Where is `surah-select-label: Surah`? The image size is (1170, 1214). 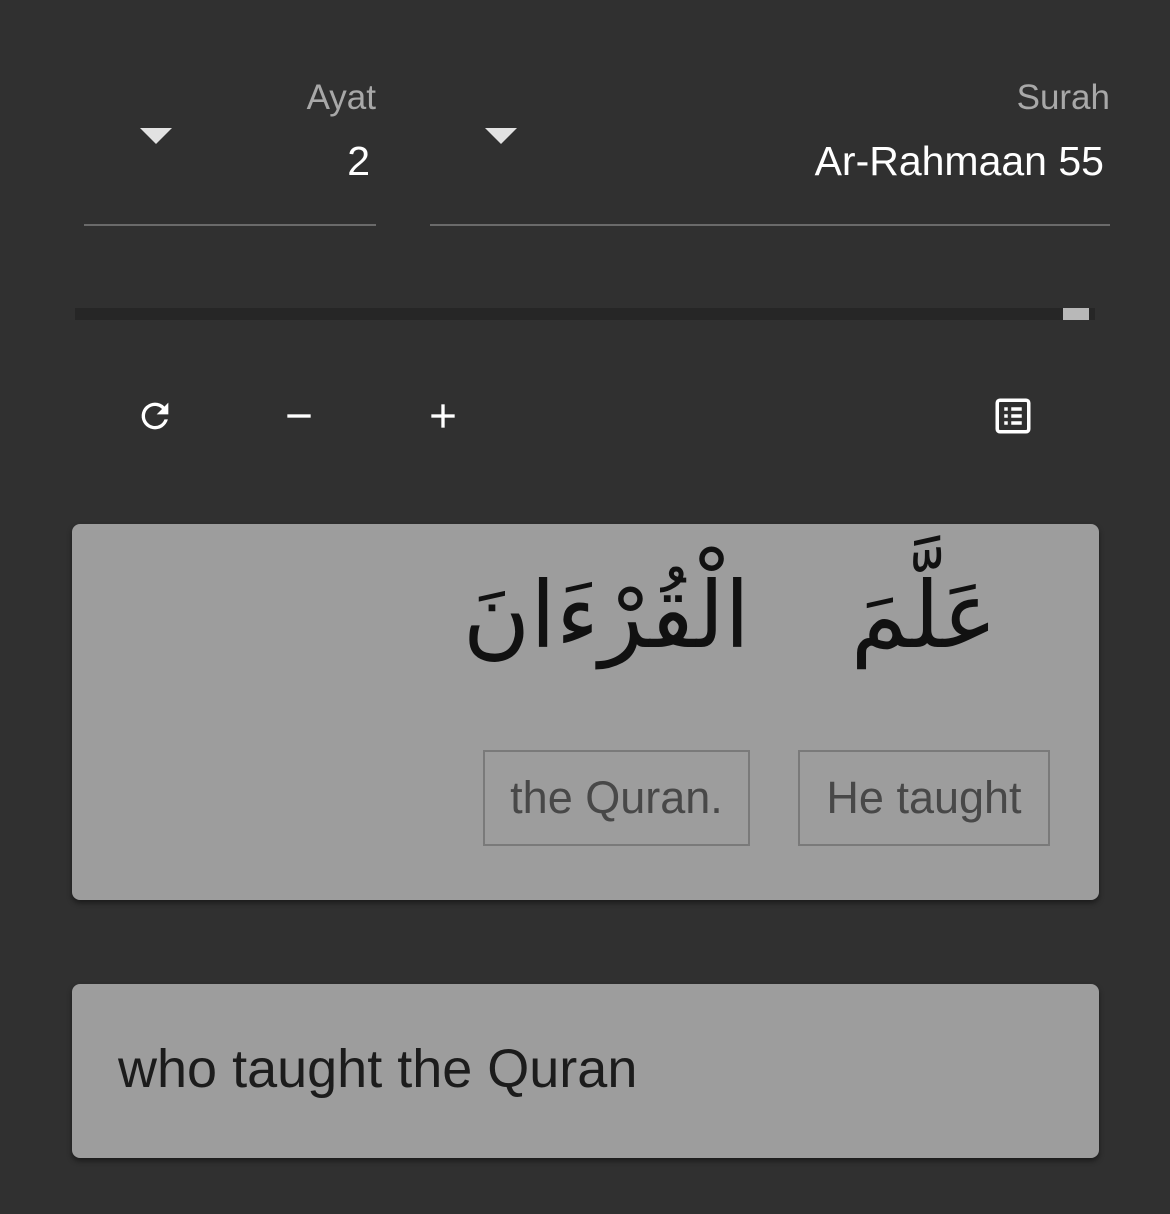
surah-select-label: Surah is located at coordinates (1063, 97).